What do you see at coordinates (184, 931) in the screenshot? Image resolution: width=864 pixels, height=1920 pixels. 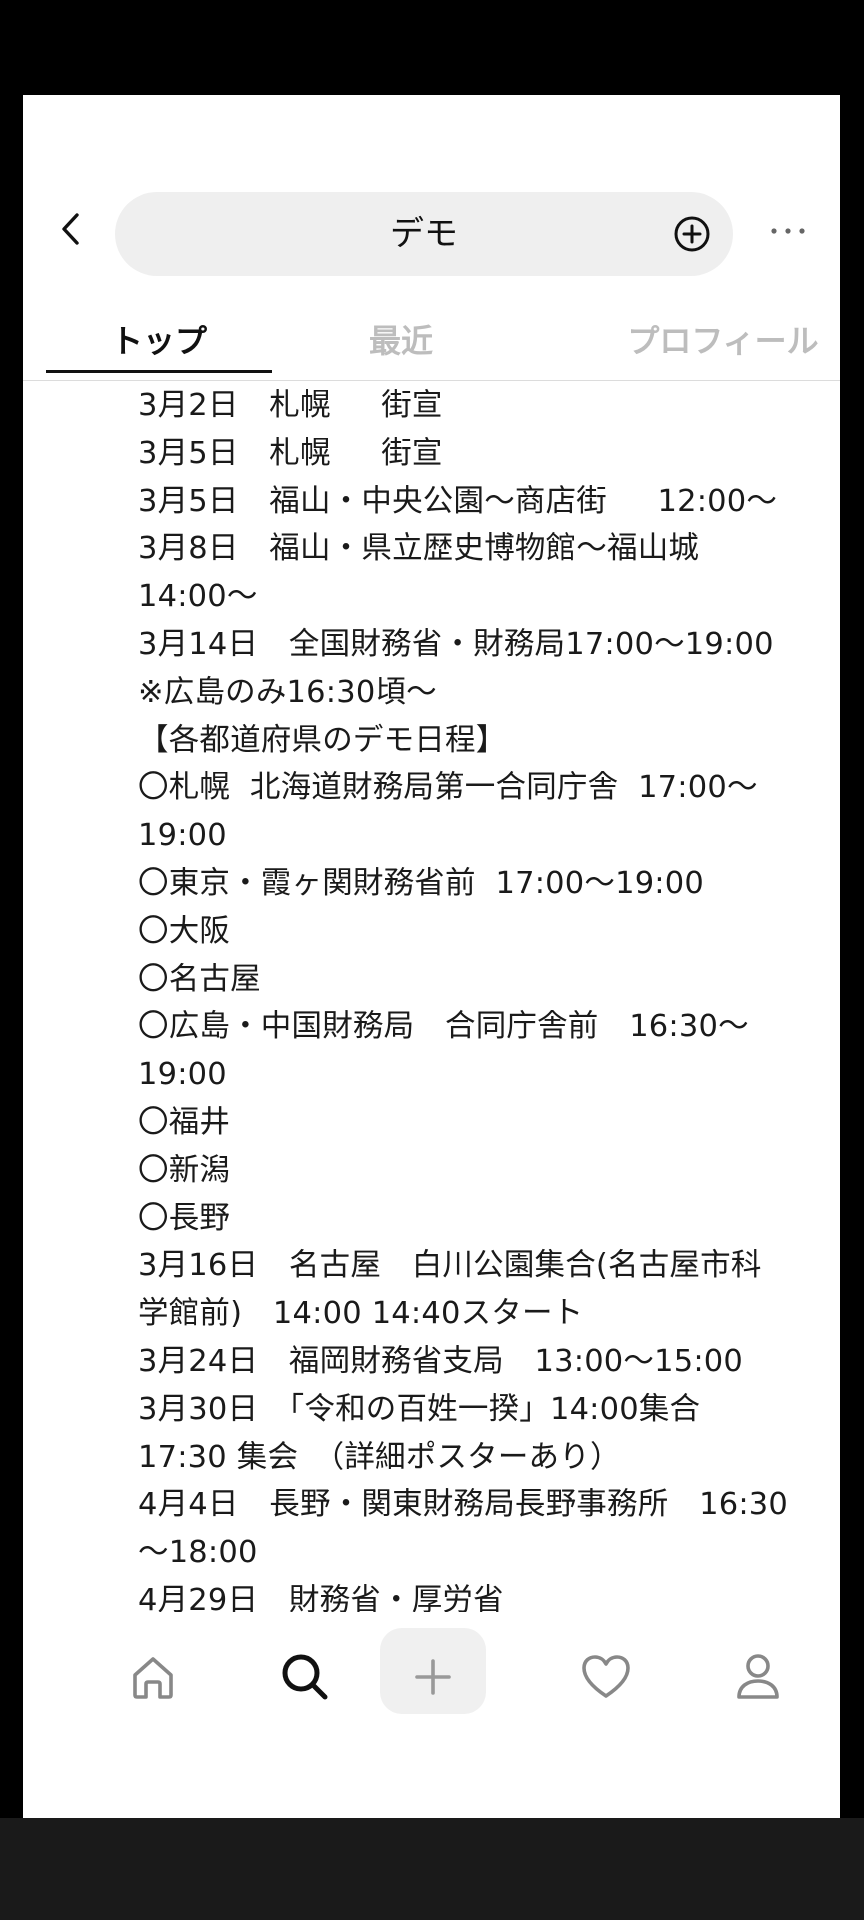 I see `post-line: 〇大阪` at bounding box center [184, 931].